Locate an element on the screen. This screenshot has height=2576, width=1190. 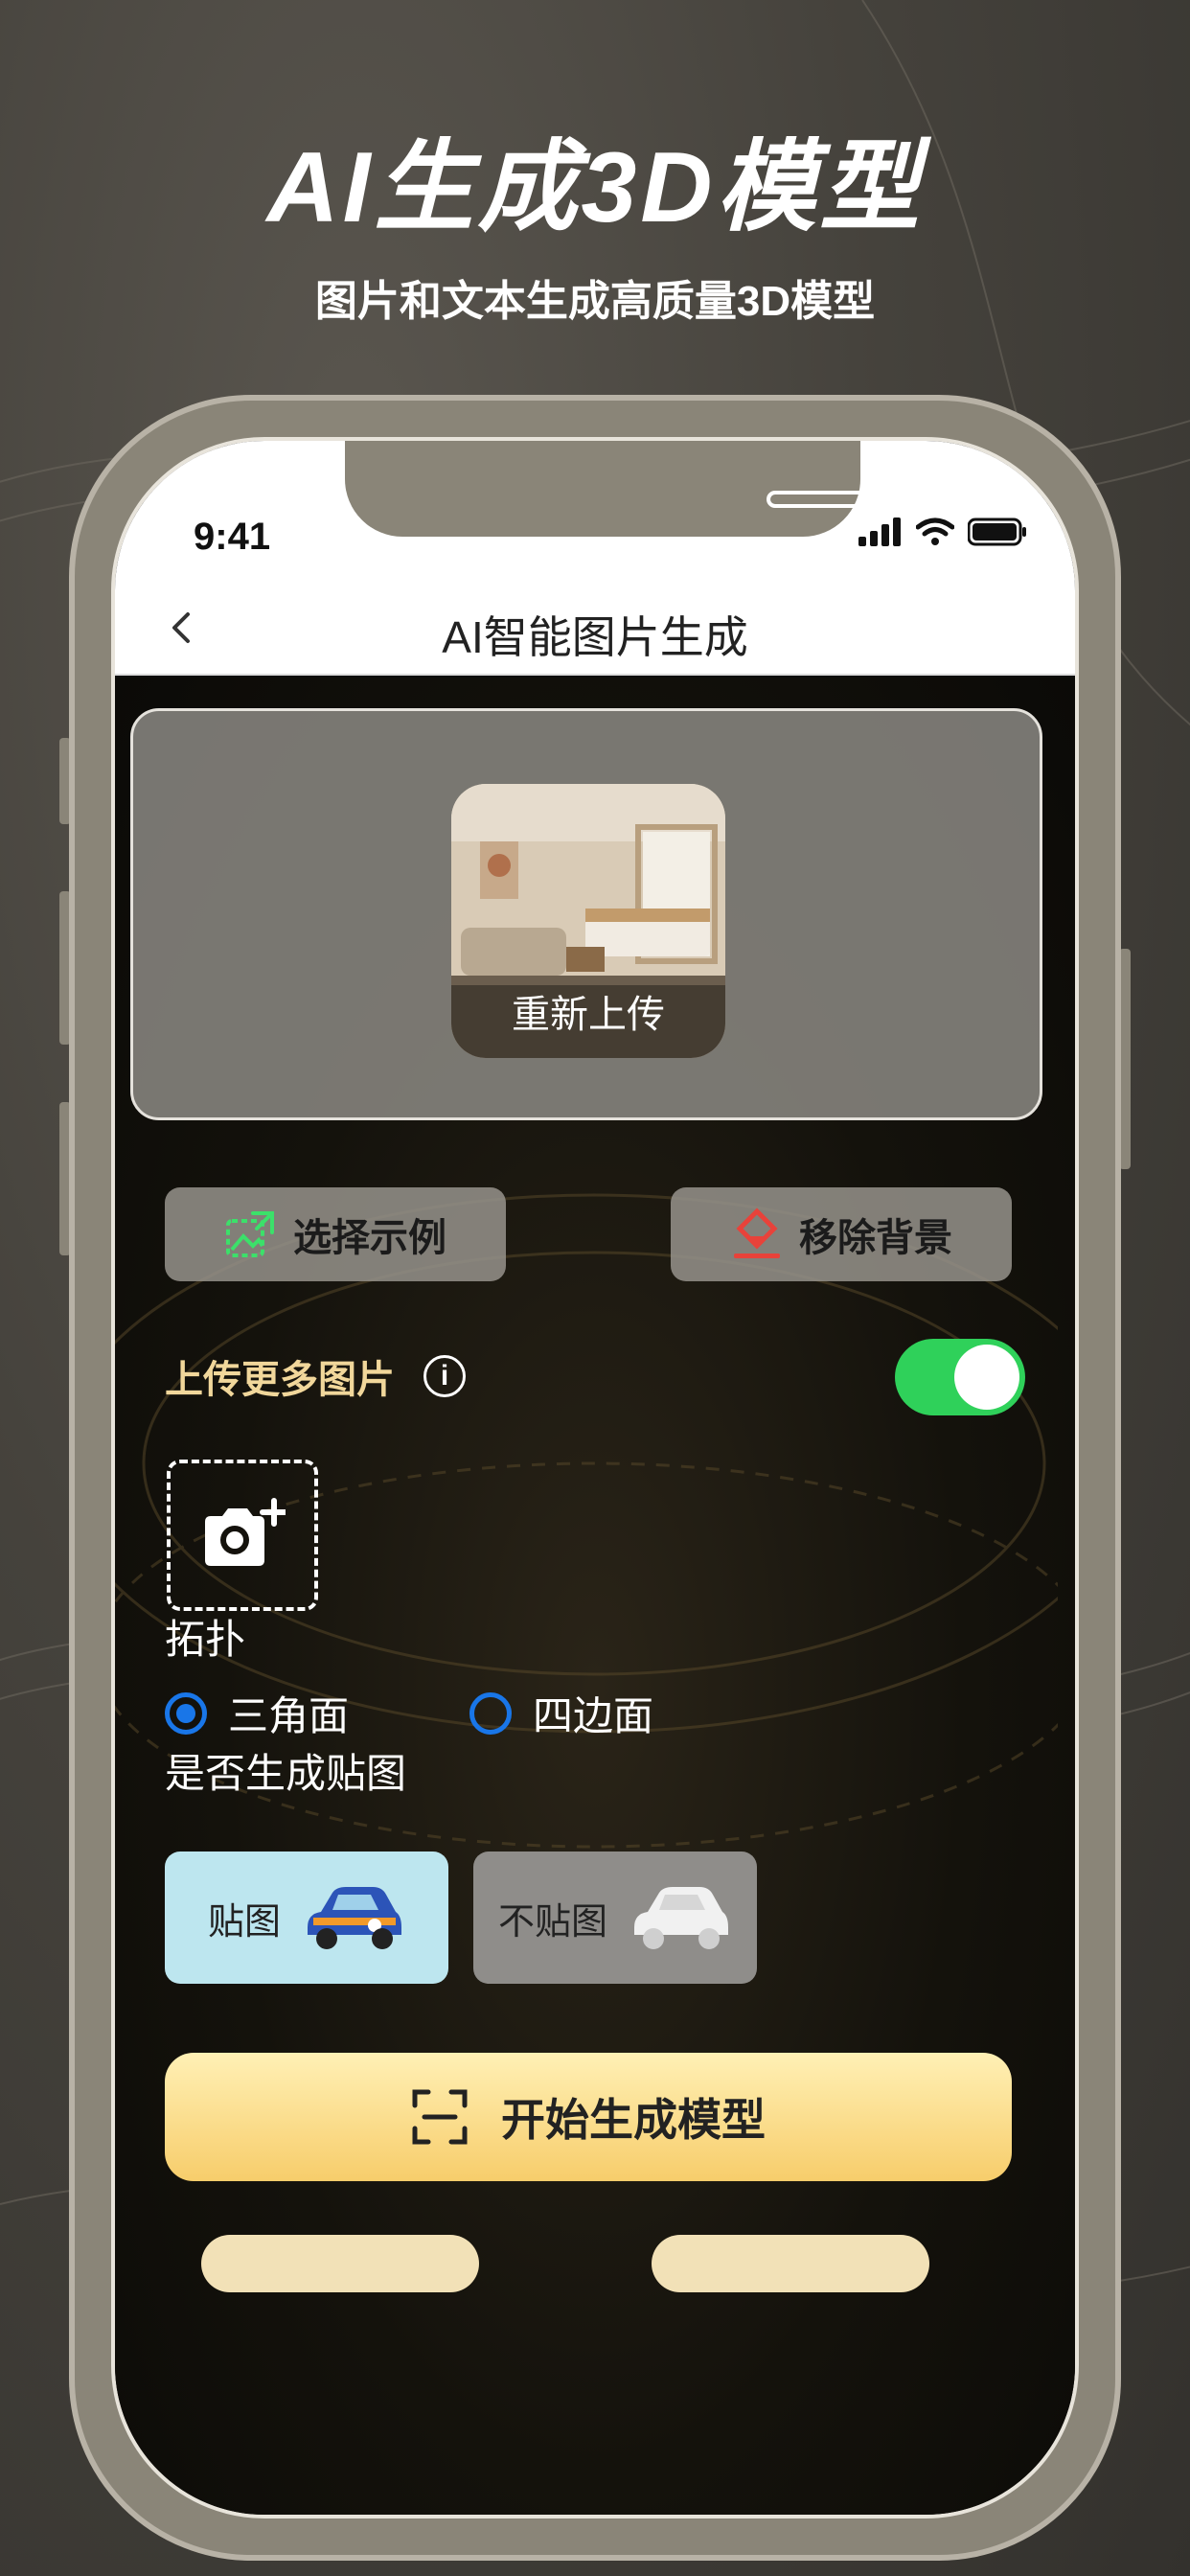
image-select-icon is located at coordinates (250, 1234).